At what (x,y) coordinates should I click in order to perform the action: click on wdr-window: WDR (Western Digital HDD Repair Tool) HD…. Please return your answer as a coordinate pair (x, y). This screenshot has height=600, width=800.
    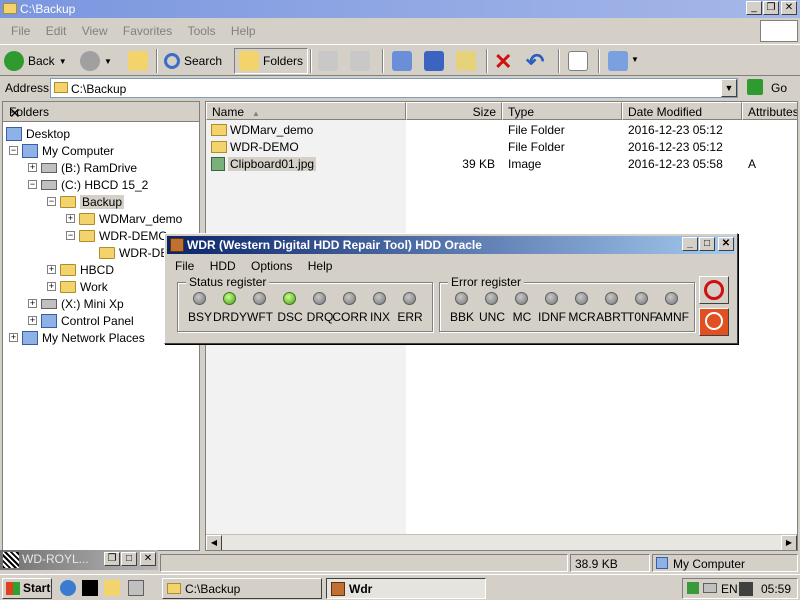
    Looking at the image, I should click on (451, 288).